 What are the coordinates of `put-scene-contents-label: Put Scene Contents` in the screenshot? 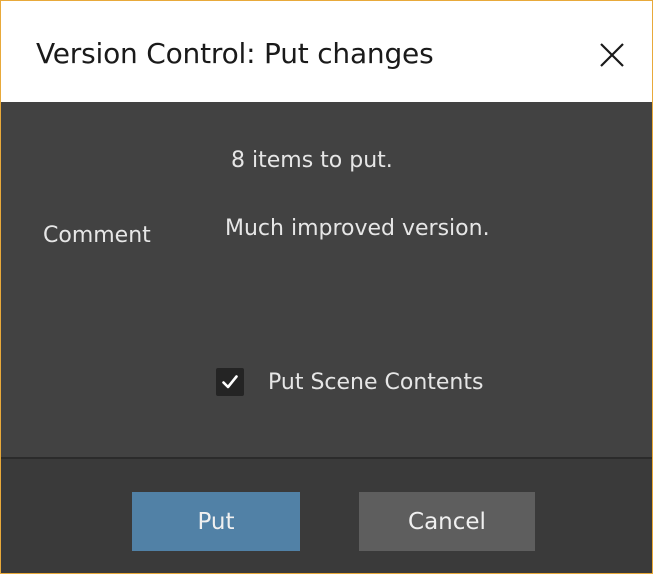 It's located at (376, 382).